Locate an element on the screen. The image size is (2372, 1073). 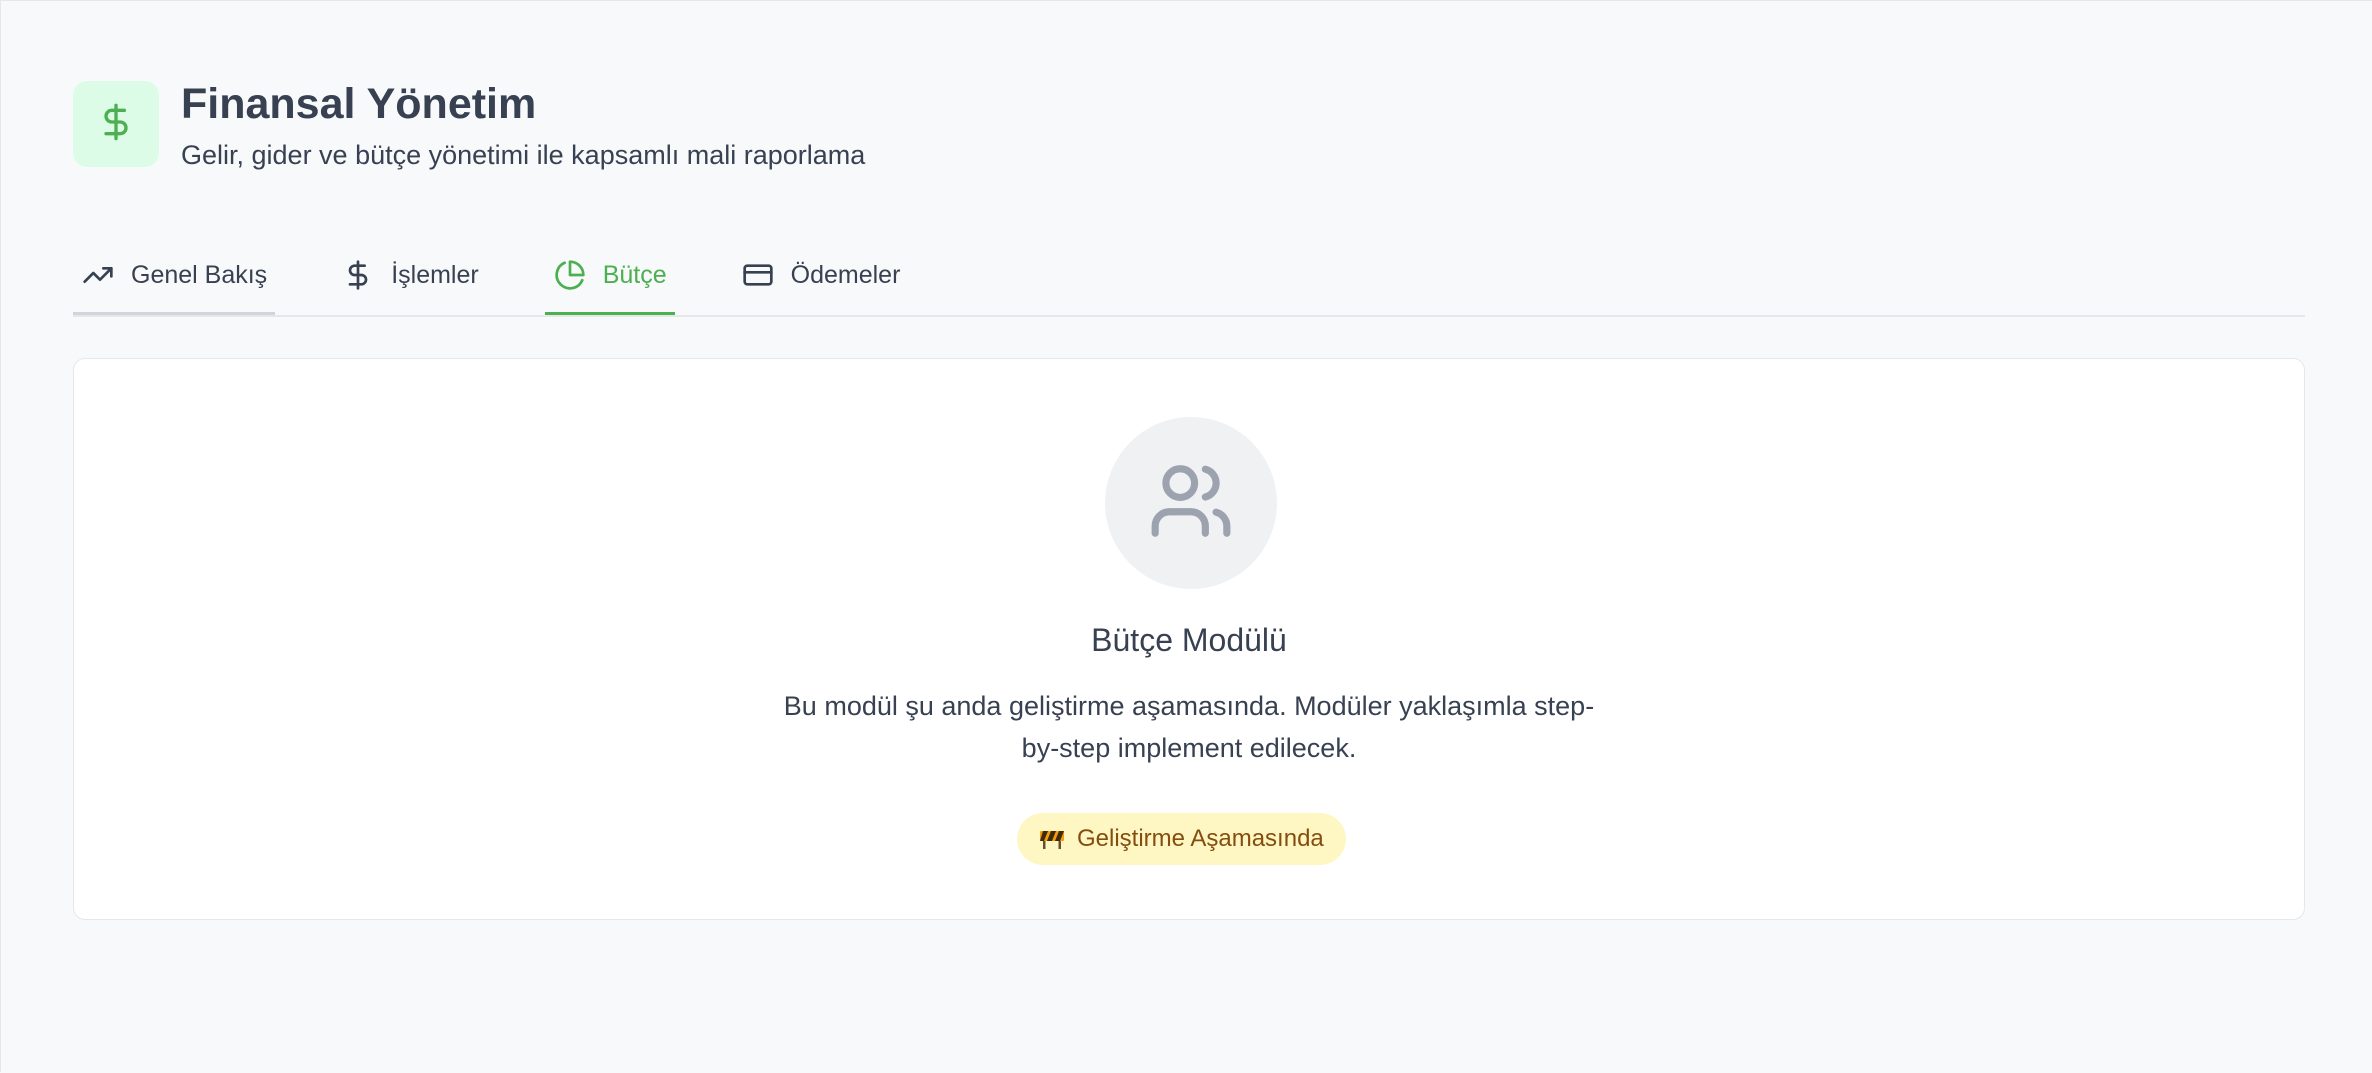
page-title: Finansal Yönetim is located at coordinates (359, 104).